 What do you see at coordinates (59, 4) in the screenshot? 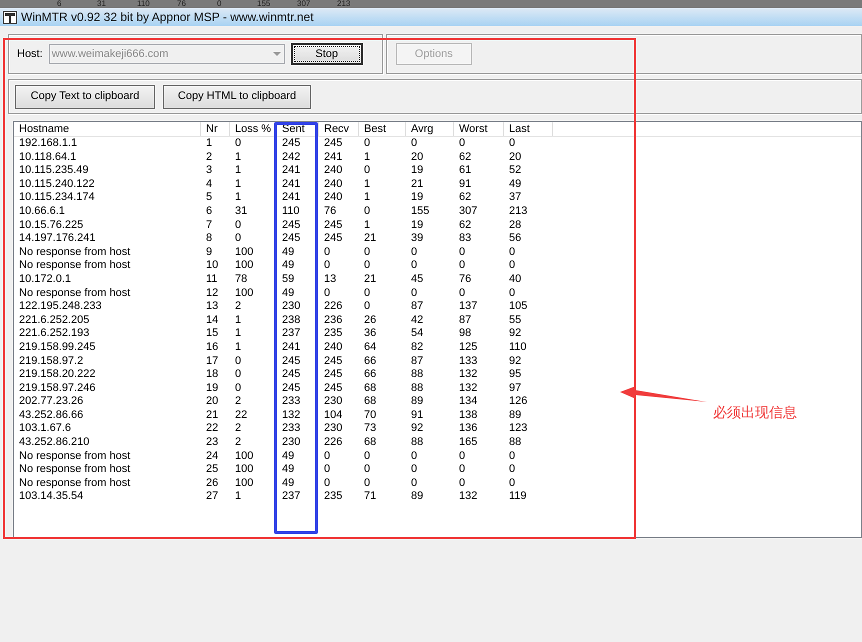
I see `background-text: 6` at bounding box center [59, 4].